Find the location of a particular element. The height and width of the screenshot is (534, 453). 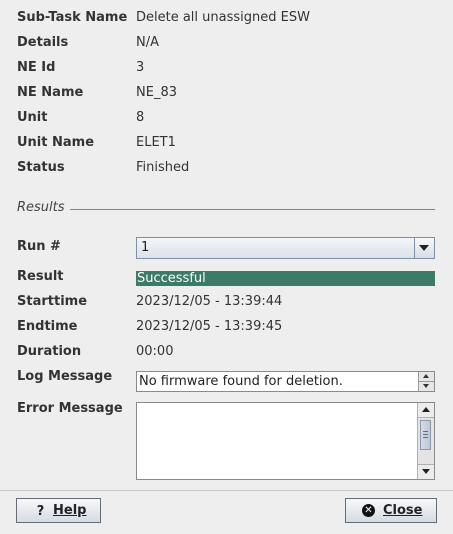

log-message-field: No firmware found for deletion. is located at coordinates (285, 381).